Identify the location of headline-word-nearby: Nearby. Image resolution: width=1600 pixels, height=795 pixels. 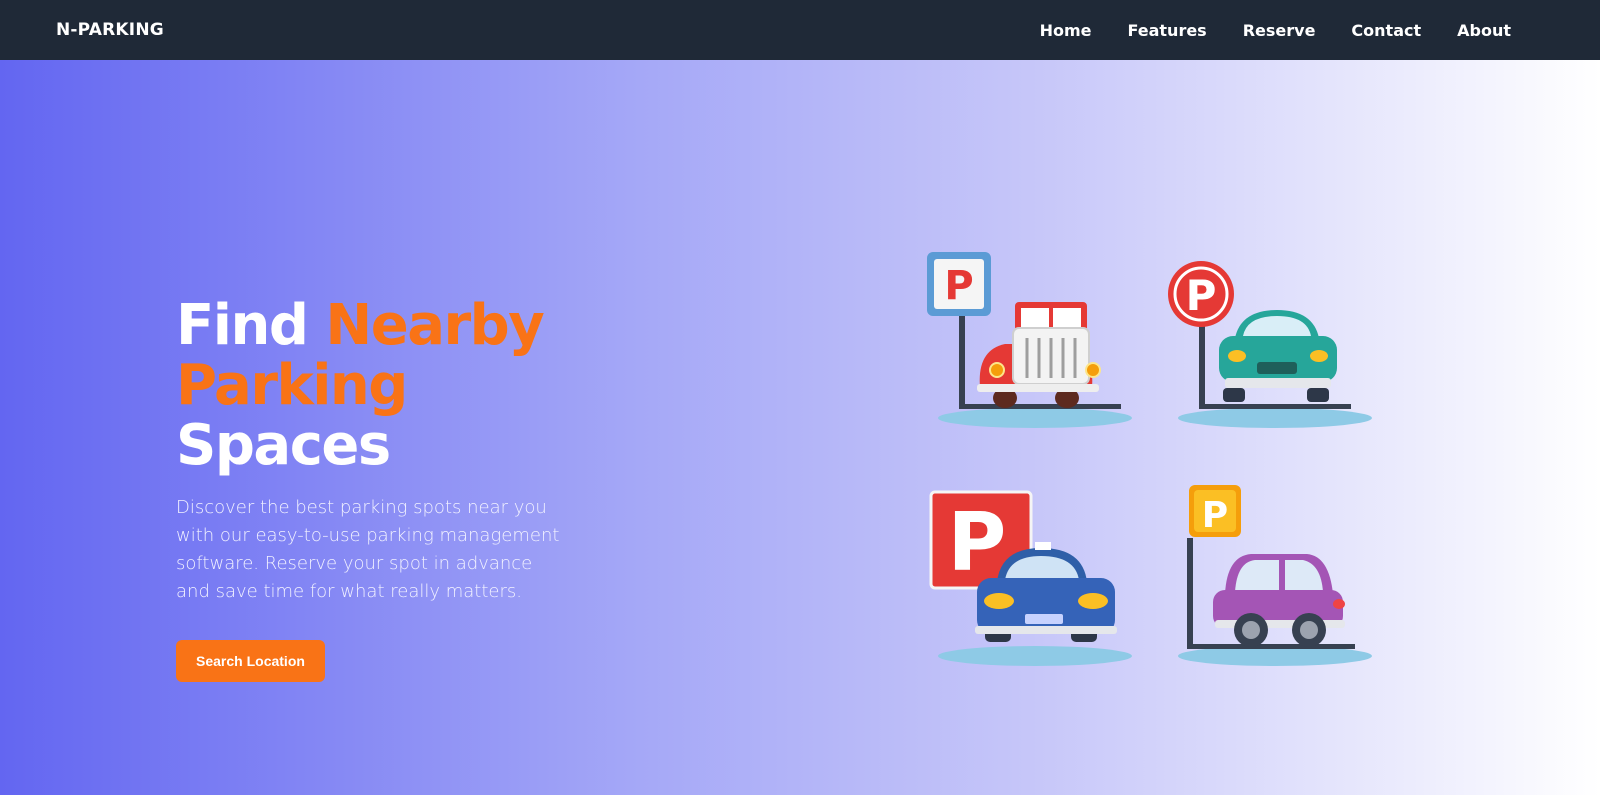
(434, 325).